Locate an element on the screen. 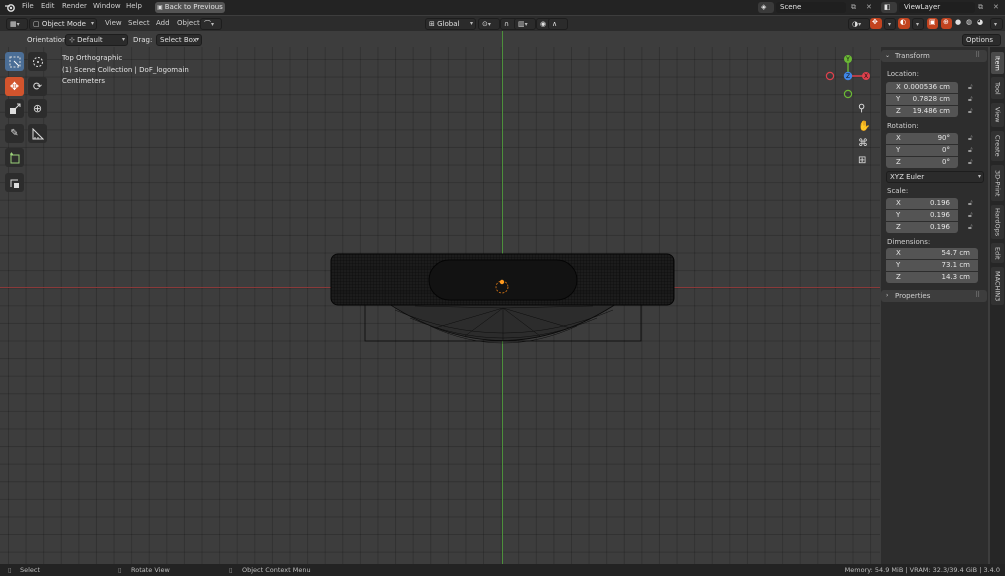 The width and height of the screenshot is (1005, 576). shading-wireframe-button: ⊕ is located at coordinates (946, 23).